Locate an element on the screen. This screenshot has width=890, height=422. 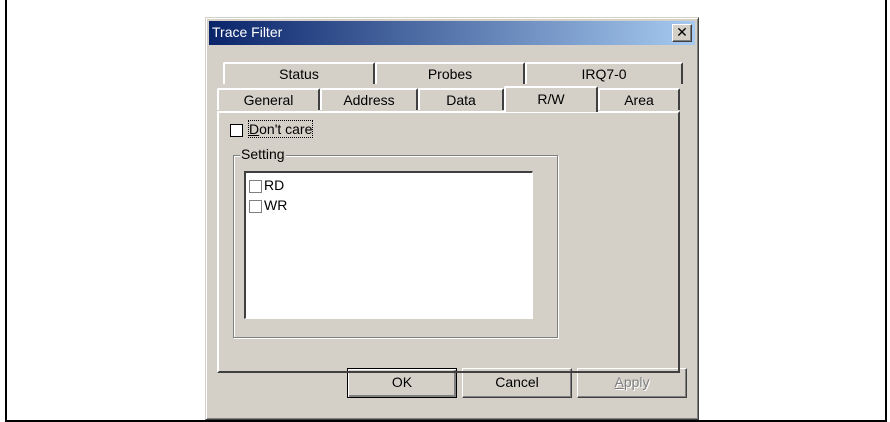
wr-checkbox is located at coordinates (255, 206).